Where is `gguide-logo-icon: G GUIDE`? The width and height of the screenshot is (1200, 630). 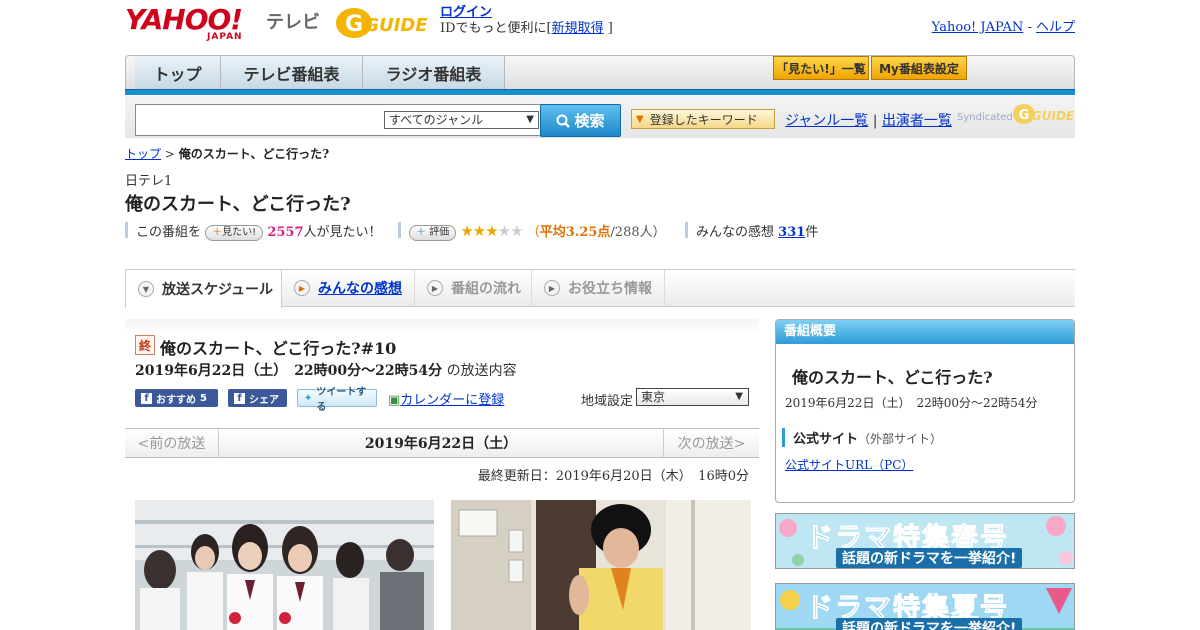
gguide-logo-icon: G GUIDE is located at coordinates (382, 23).